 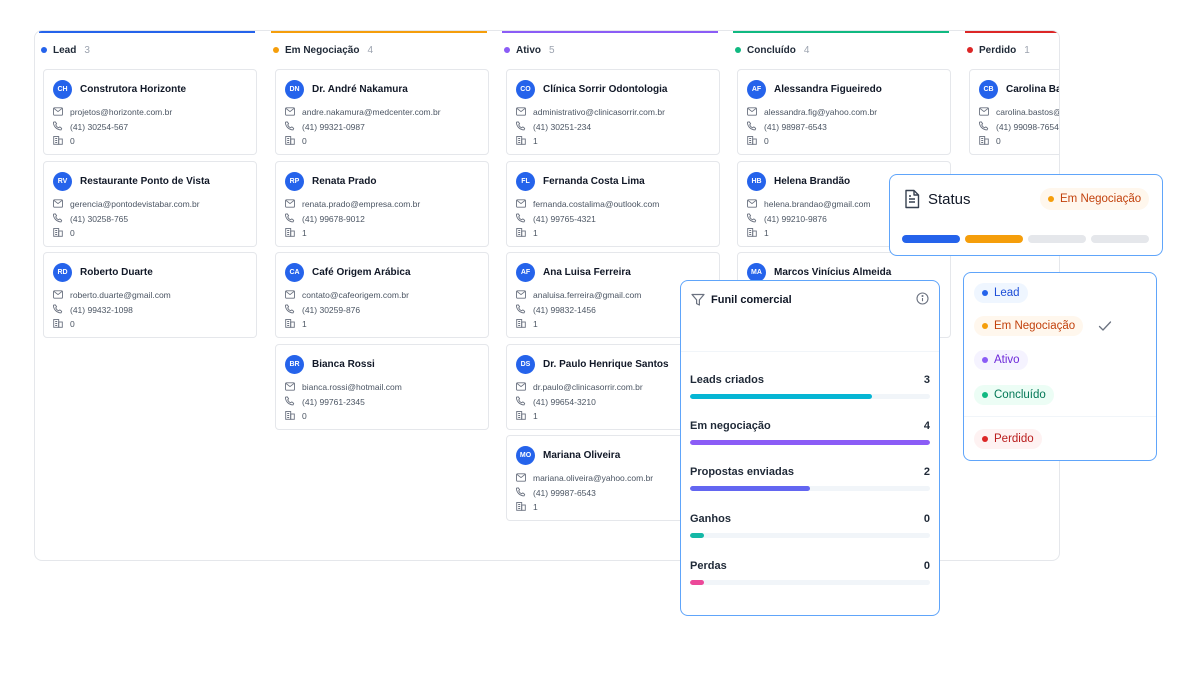 I want to click on column-count: 1, so click(x=1027, y=50).